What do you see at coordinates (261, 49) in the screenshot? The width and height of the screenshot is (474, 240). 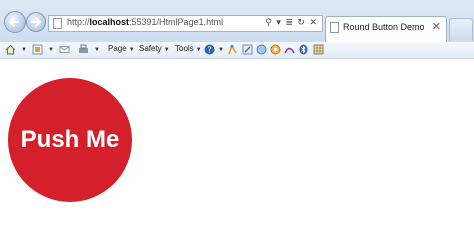 I see `onenote-icon` at bounding box center [261, 49].